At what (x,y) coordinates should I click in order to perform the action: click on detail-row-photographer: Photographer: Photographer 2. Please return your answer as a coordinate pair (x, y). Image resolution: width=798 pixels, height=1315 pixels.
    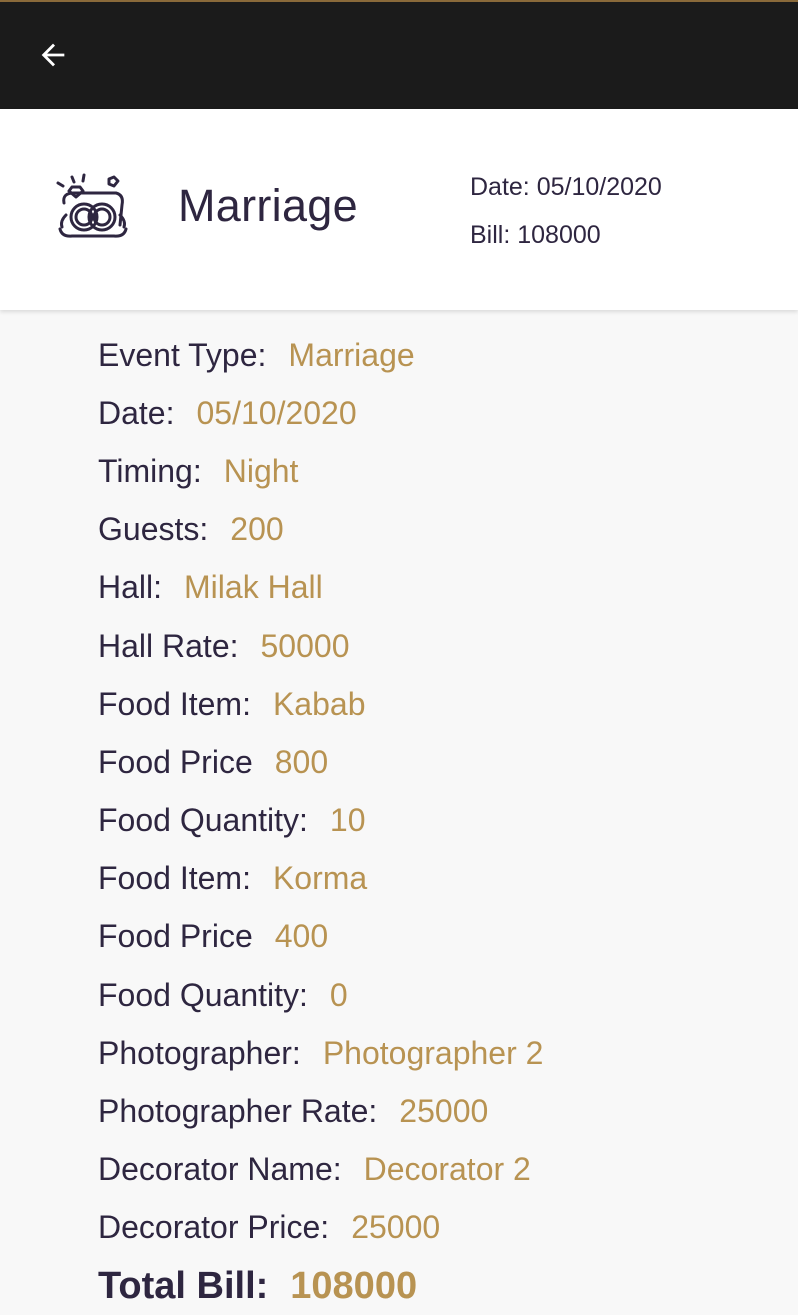
    Looking at the image, I should click on (438, 1053).